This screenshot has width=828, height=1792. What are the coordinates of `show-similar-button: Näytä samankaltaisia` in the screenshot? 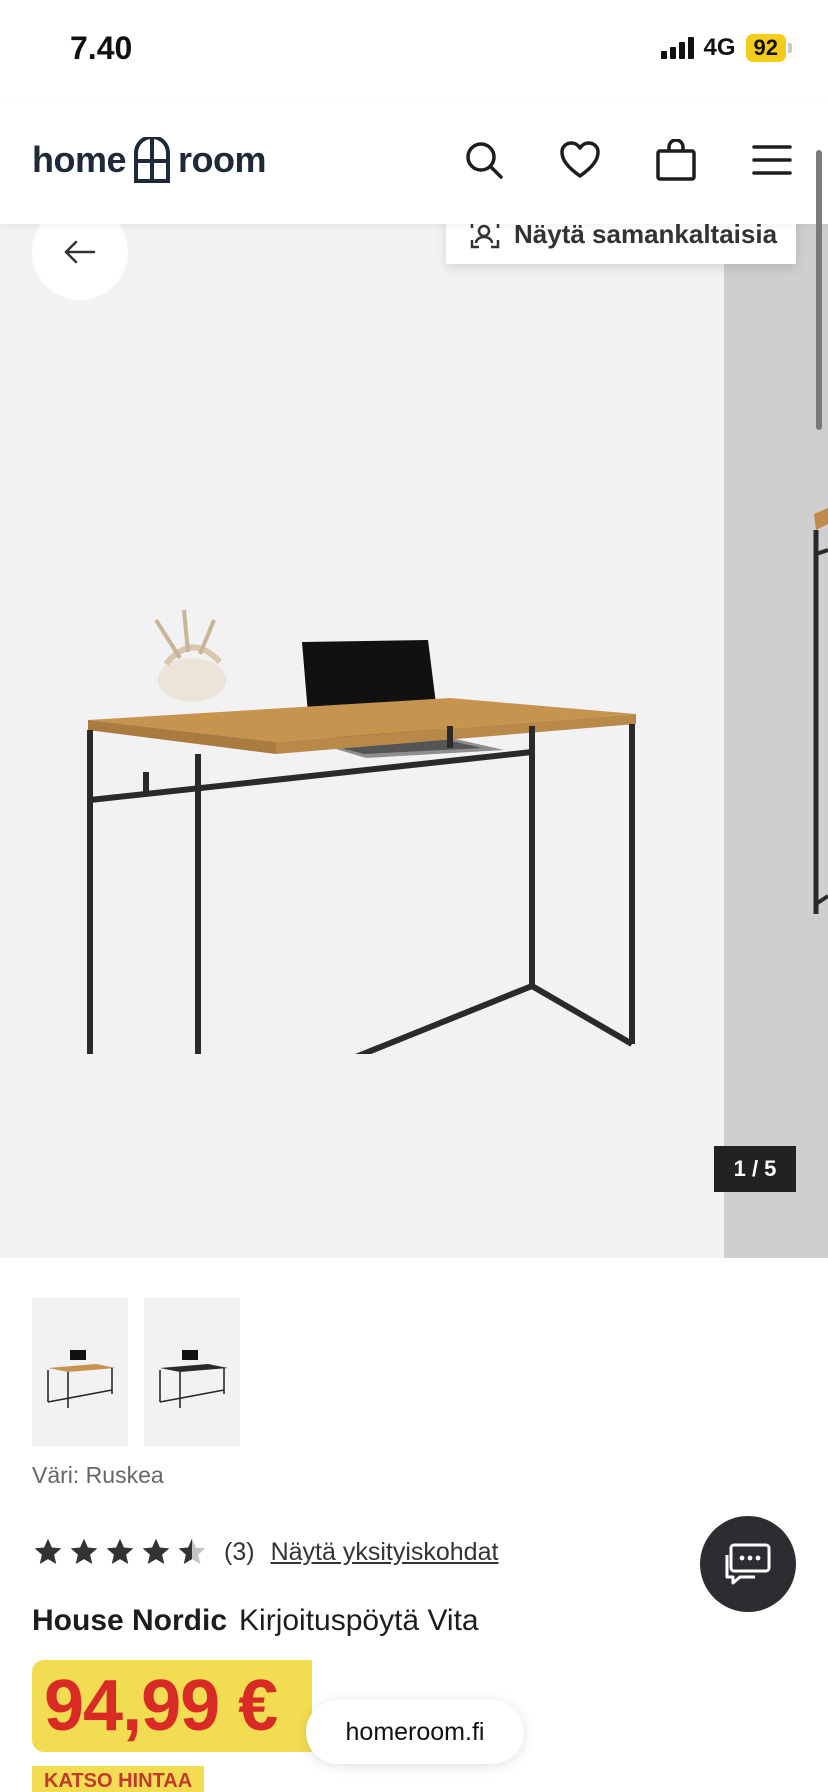 It's located at (621, 244).